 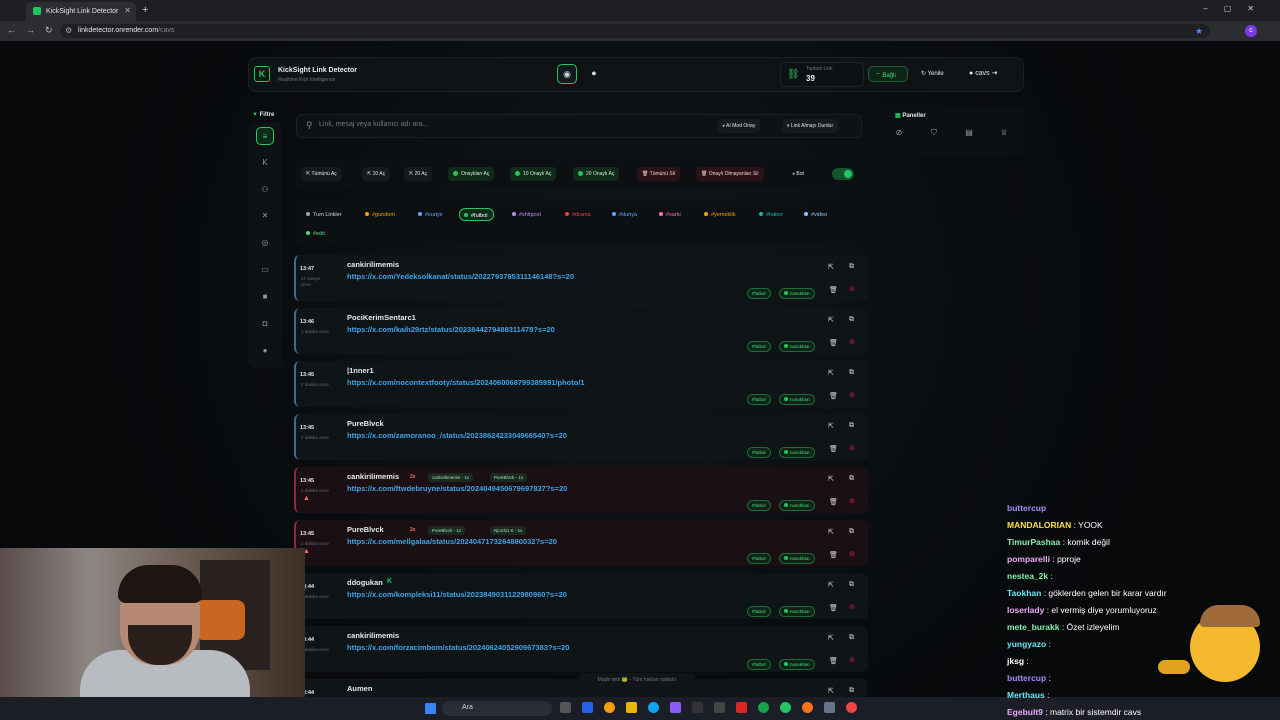 I want to click on video-icon: ■, so click(x=265, y=297).